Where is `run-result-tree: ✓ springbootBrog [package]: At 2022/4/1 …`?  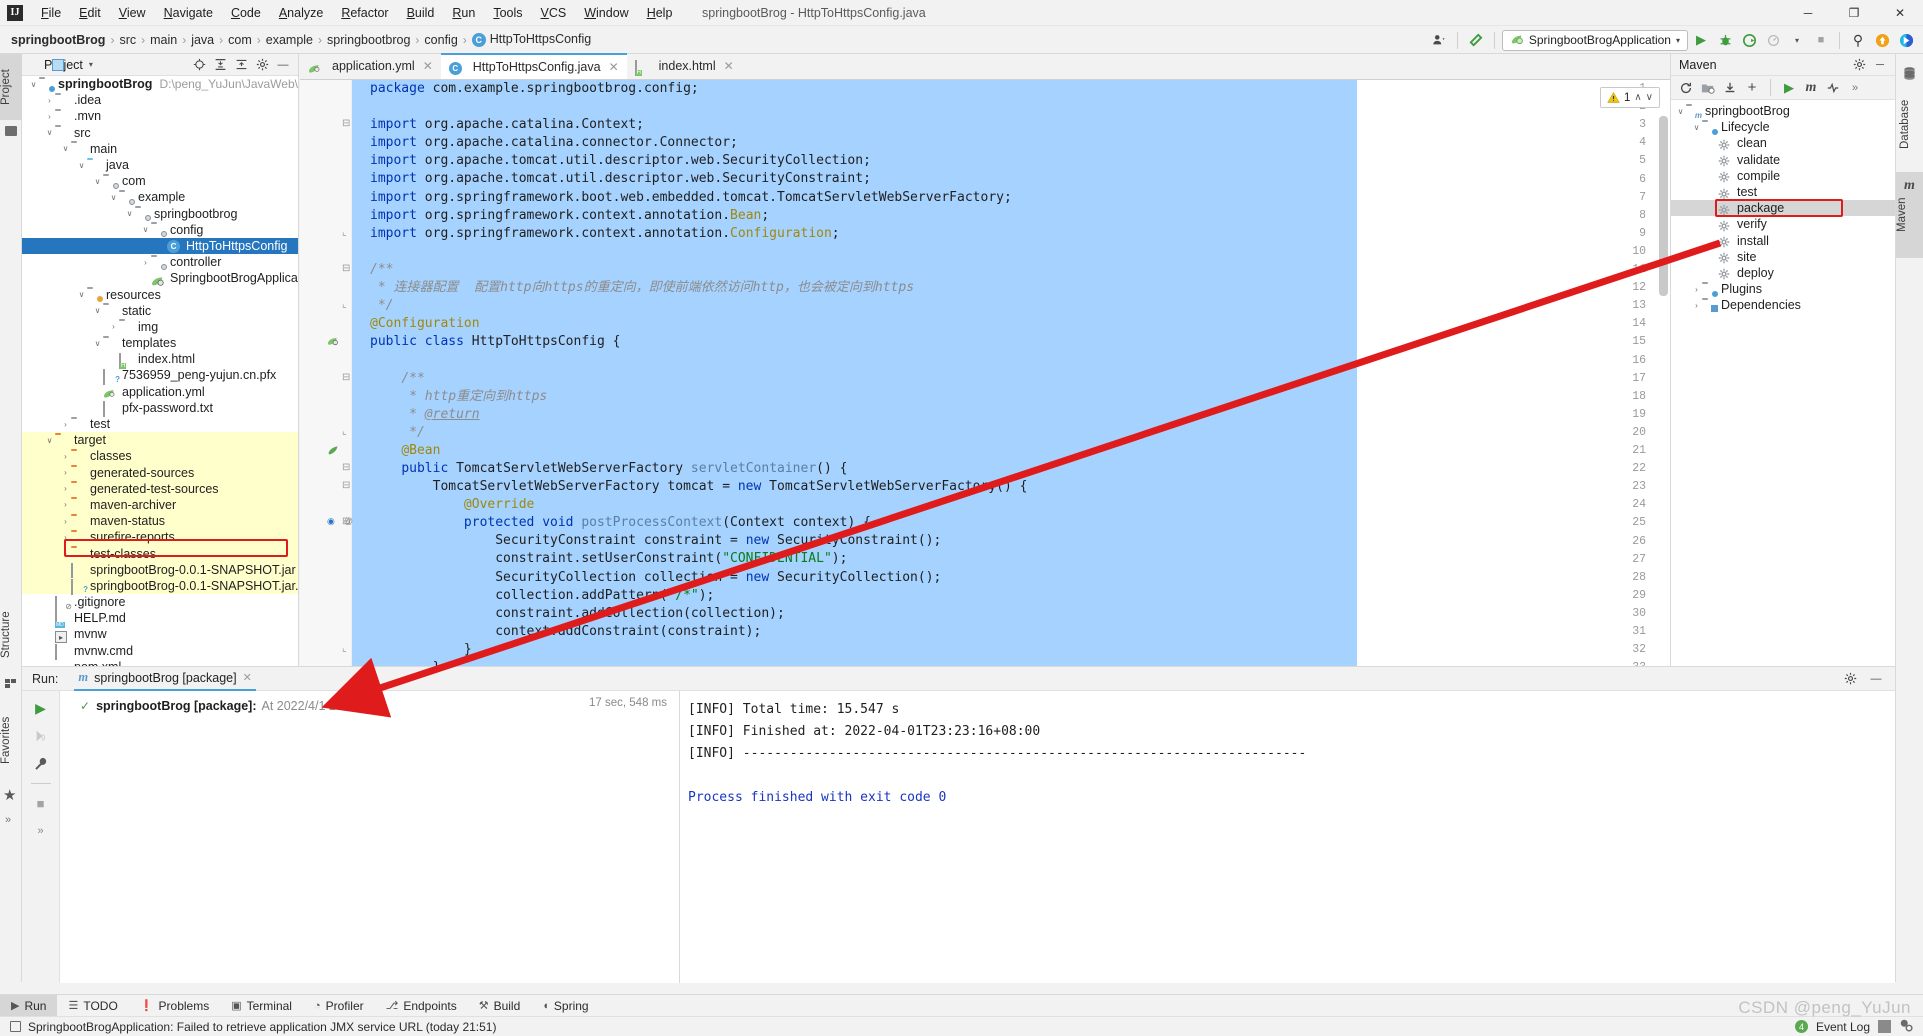 run-result-tree: ✓ springbootBrog [package]: At 2022/4/1 … is located at coordinates (435, 837).